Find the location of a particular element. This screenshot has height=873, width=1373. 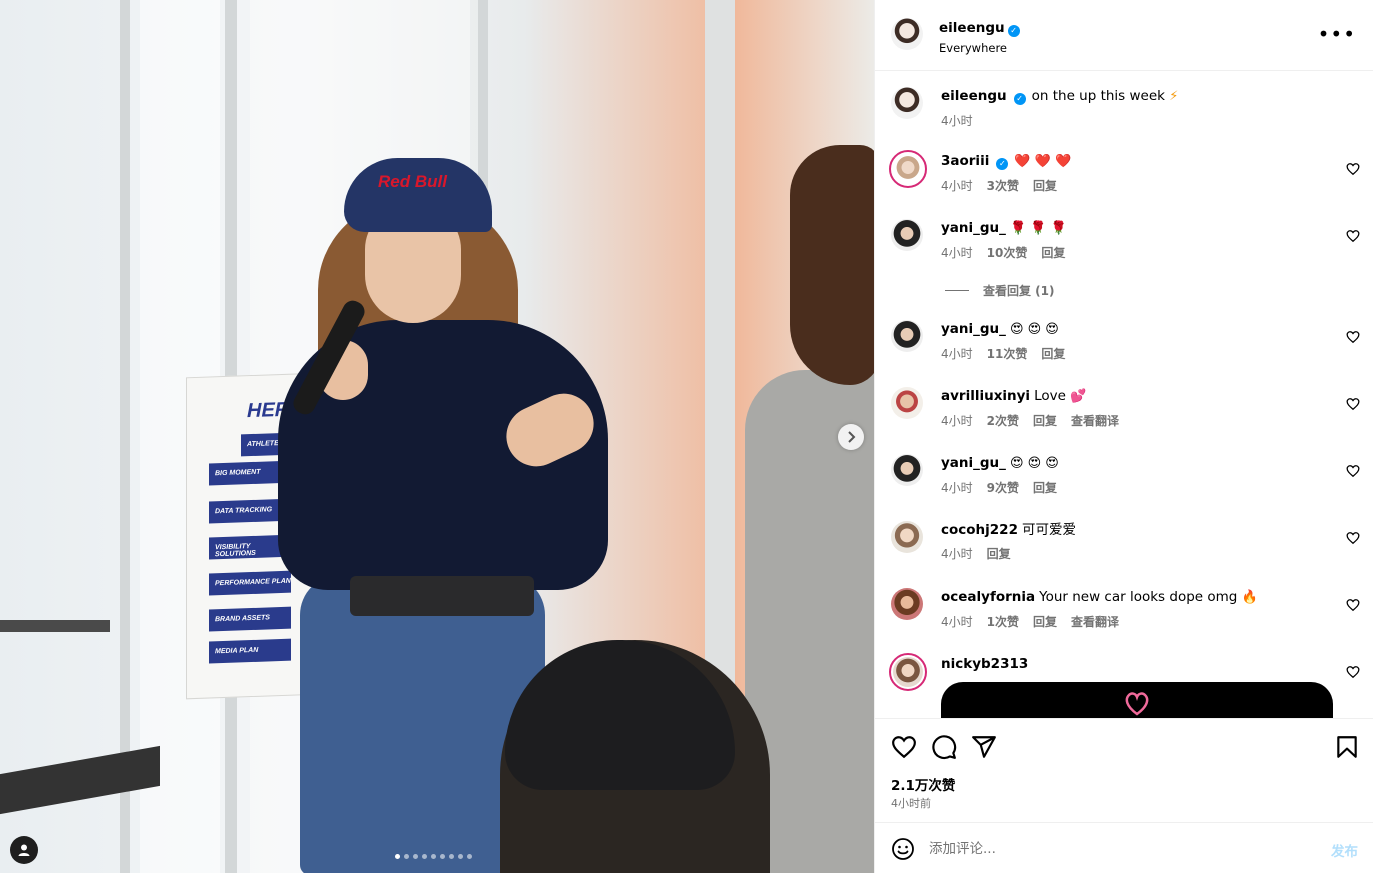

share-button is located at coordinates (984, 747).